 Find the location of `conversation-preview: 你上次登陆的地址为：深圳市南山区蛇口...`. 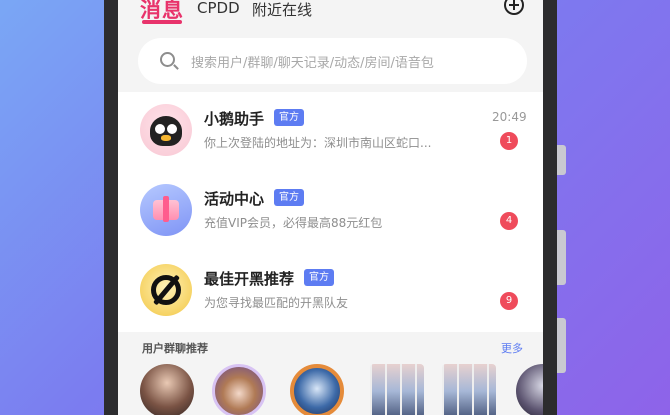

conversation-preview: 你上次登陆的地址为：深圳市南山区蛇口... is located at coordinates (318, 143).